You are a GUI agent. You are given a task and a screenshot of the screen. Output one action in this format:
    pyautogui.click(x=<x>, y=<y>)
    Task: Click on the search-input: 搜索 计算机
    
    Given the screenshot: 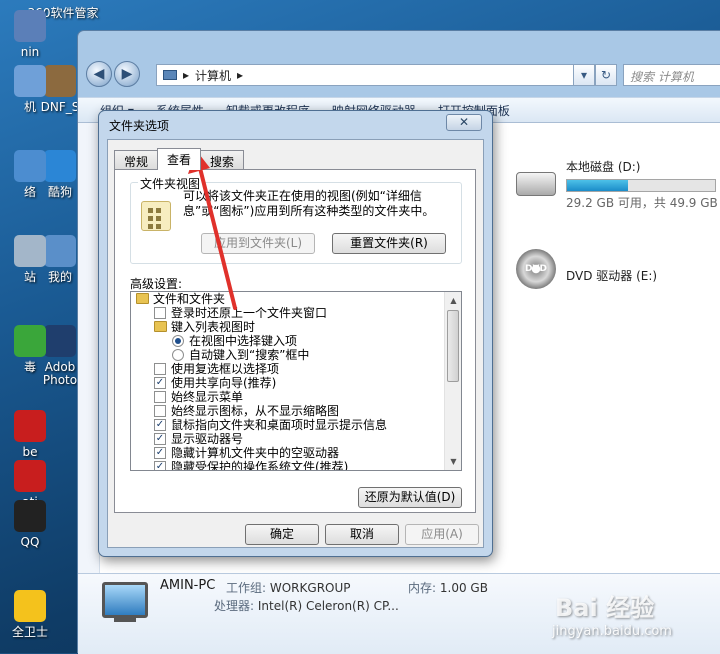 What is the action you would take?
    pyautogui.click(x=671, y=75)
    